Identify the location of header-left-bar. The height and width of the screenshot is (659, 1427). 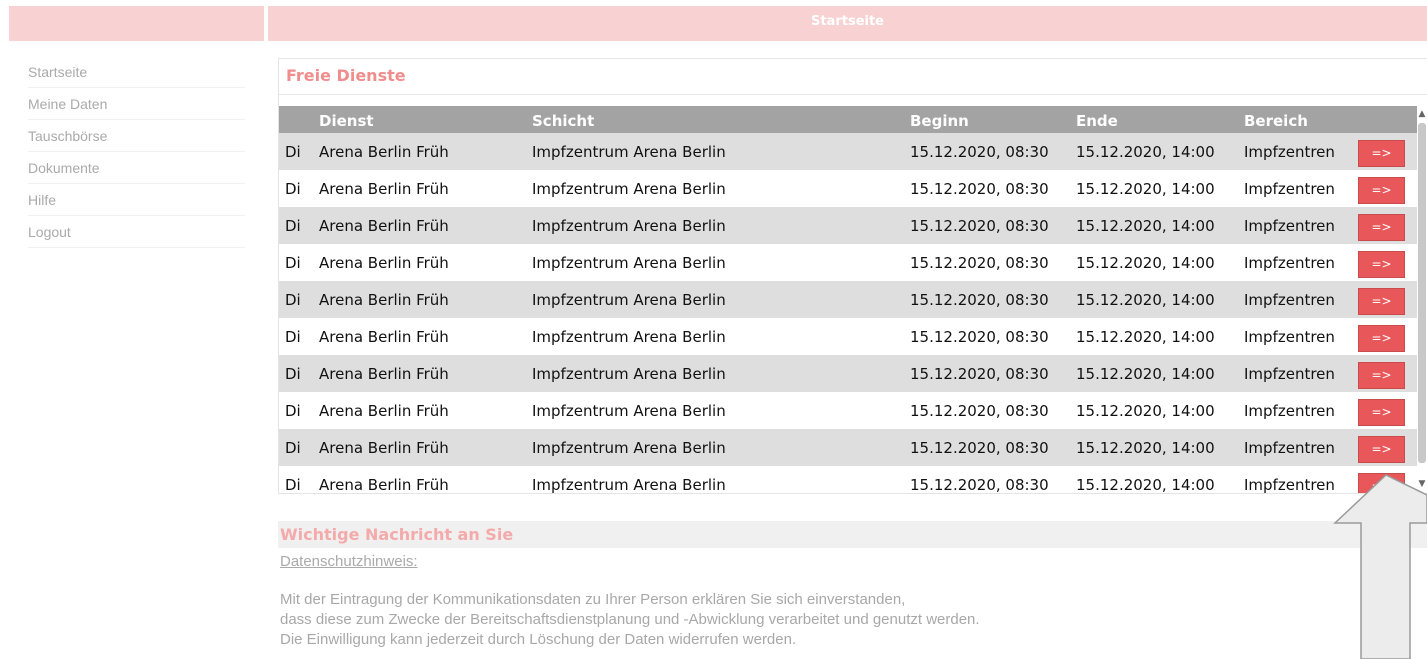
(136, 23).